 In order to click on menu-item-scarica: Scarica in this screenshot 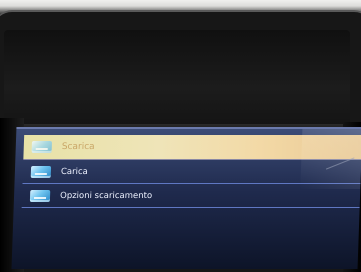, I will do `click(192, 147)`.